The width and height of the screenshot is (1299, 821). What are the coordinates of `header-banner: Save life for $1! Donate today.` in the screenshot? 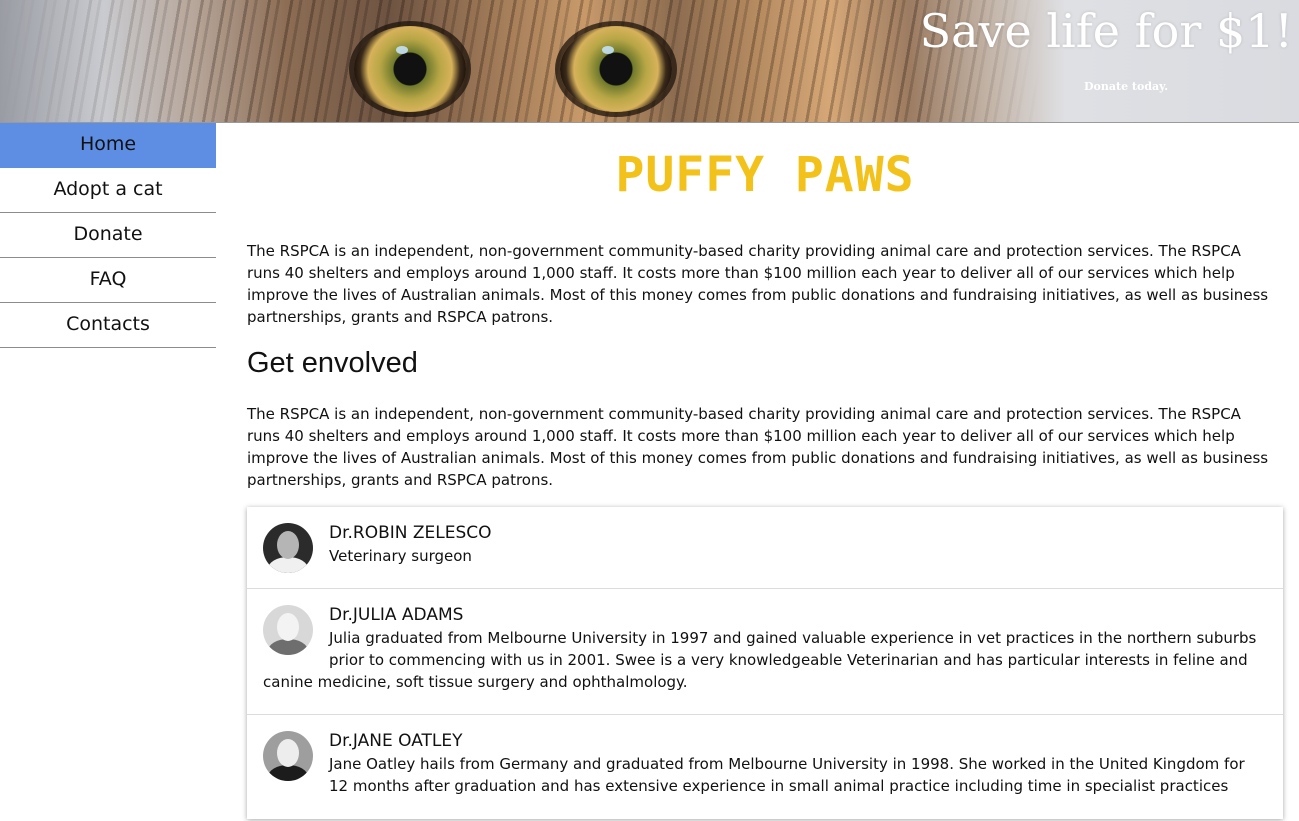 It's located at (649, 61).